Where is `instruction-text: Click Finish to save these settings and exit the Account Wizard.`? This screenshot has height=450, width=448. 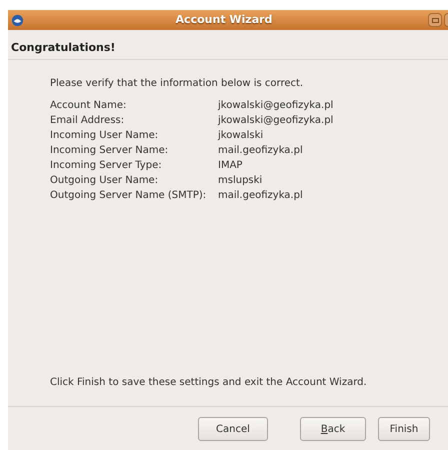
instruction-text: Click Finish to save these settings and exit the Account Wizard. is located at coordinates (209, 383).